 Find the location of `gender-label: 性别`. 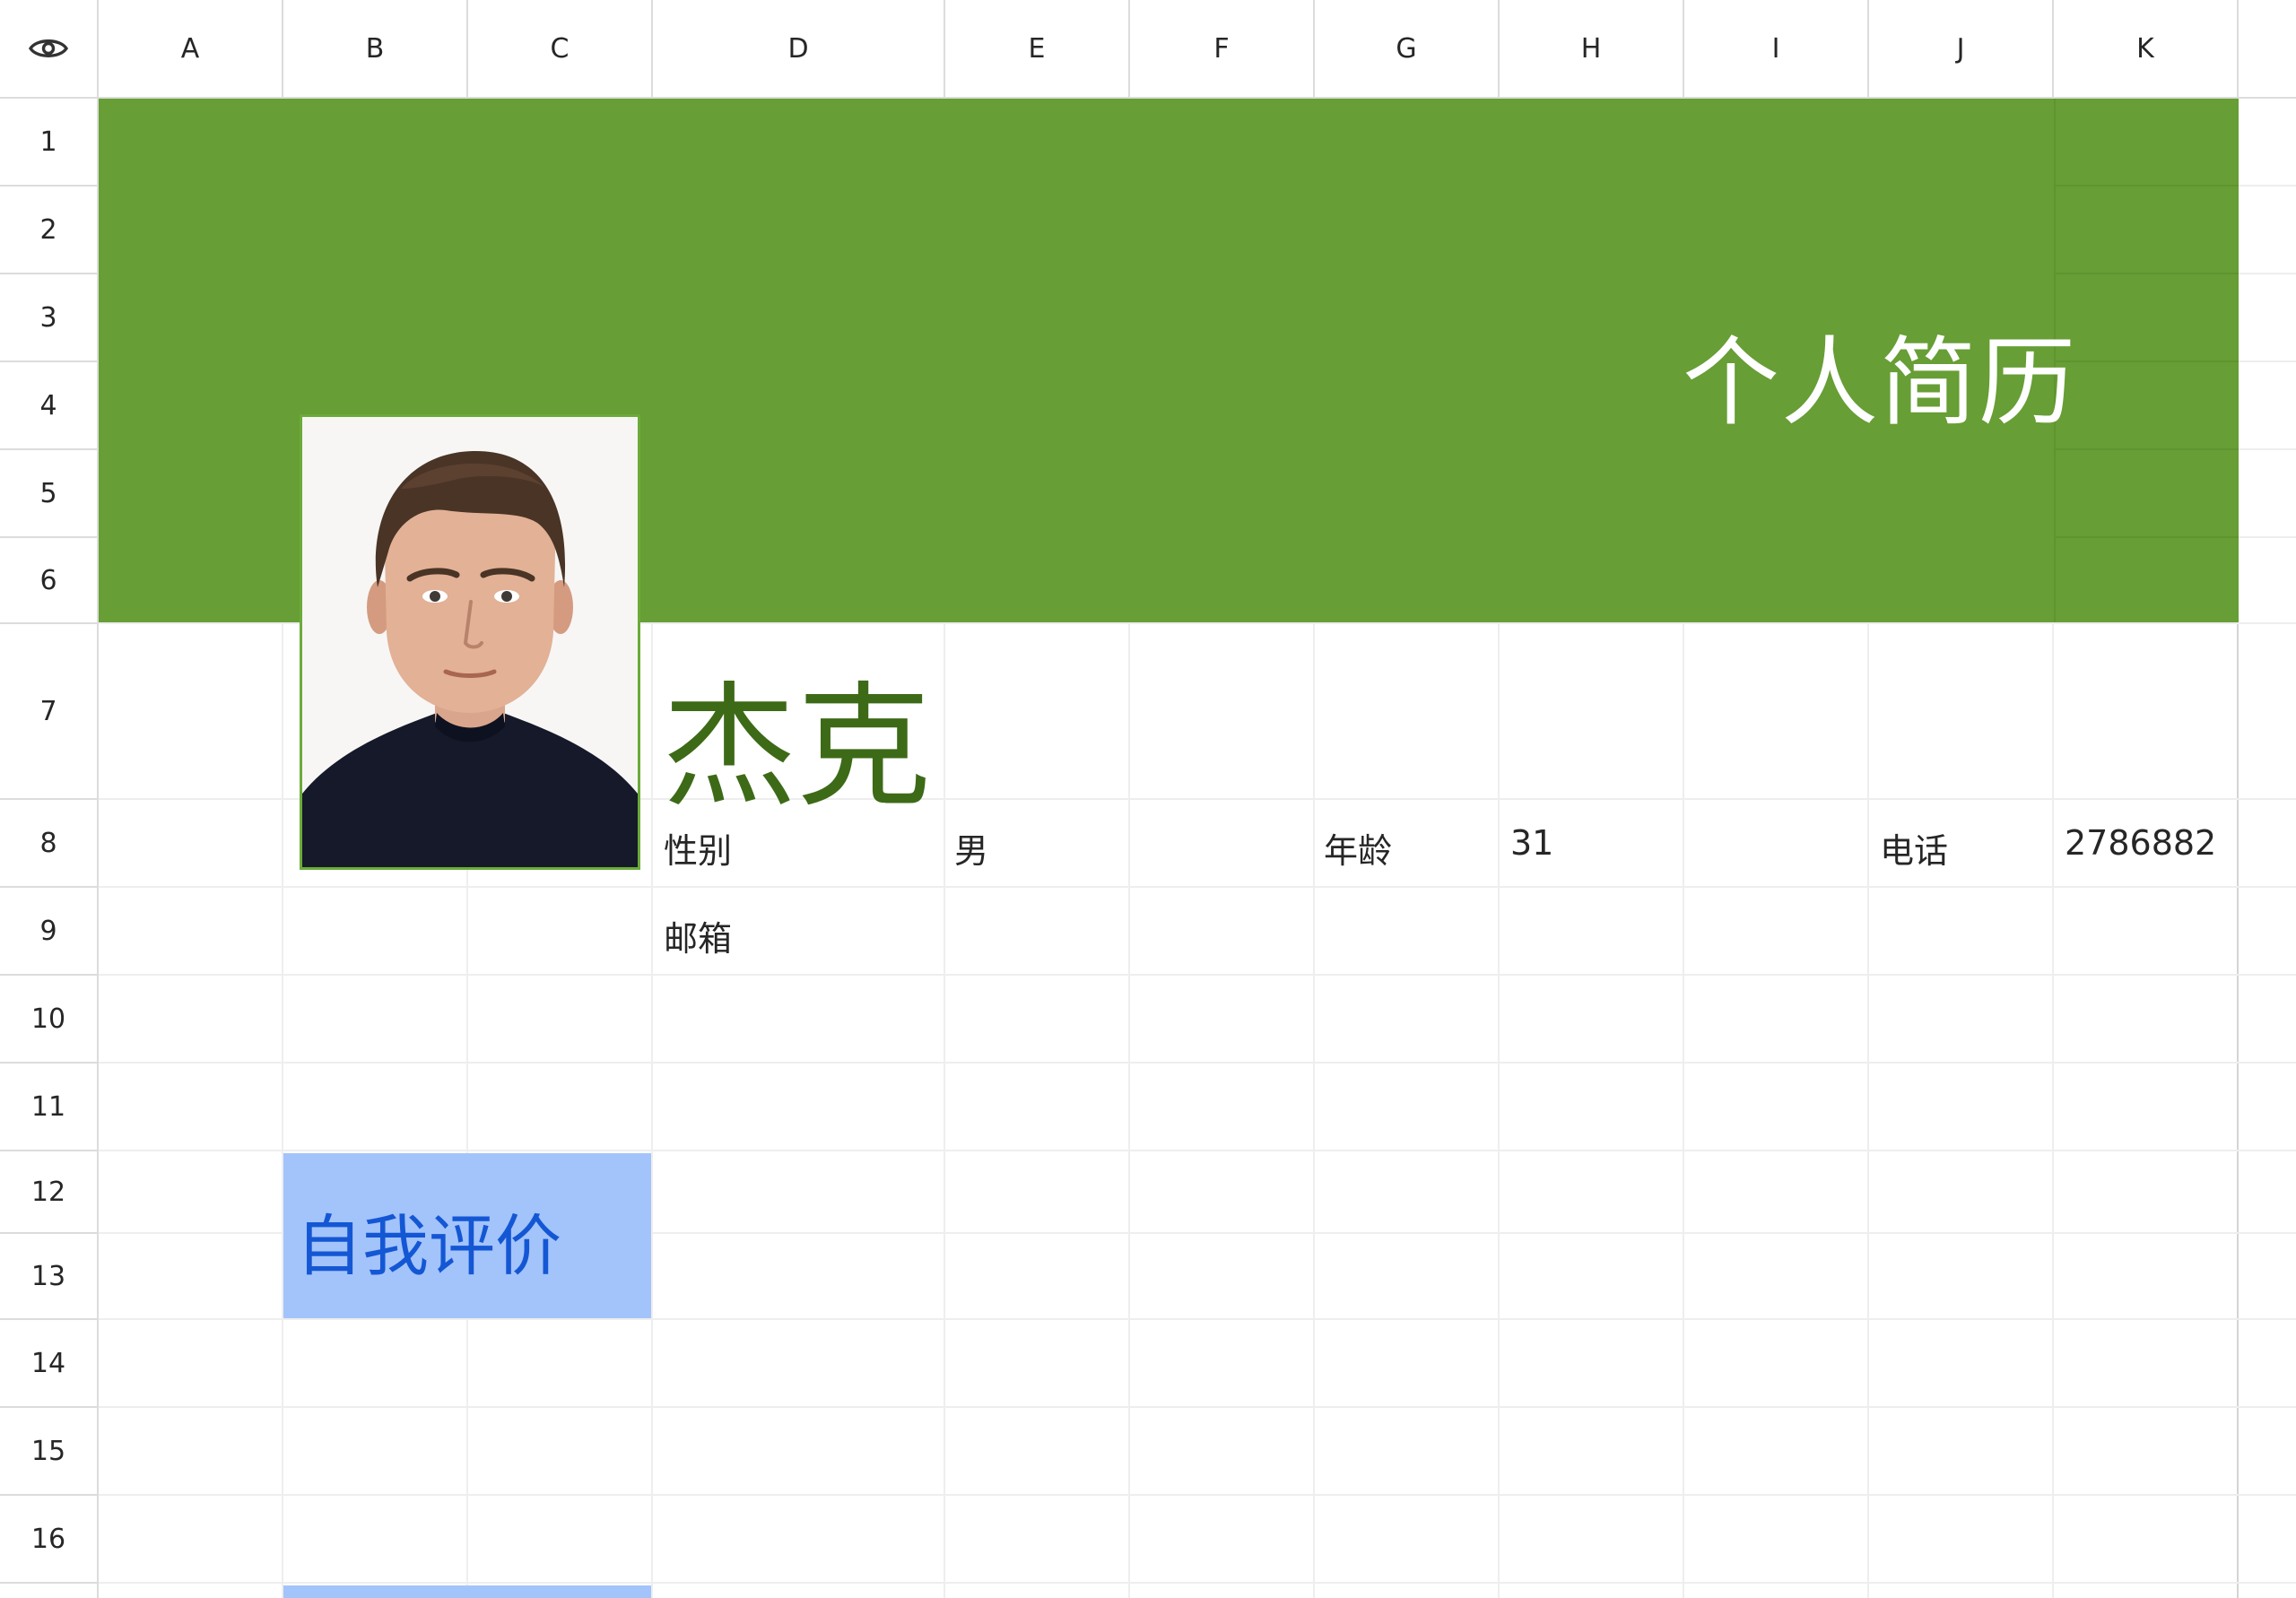

gender-label: 性别 is located at coordinates (698, 848).